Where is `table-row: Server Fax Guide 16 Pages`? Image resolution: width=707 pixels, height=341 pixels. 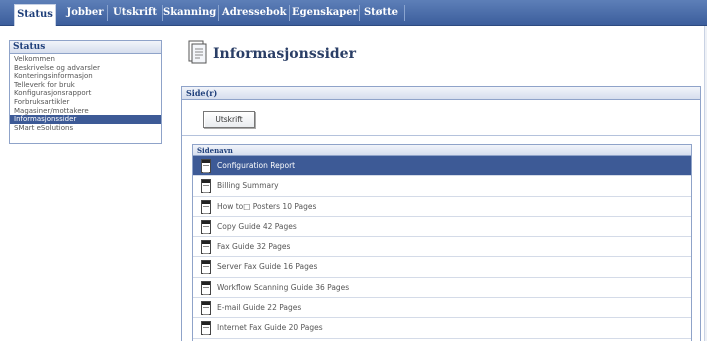 table-row: Server Fax Guide 16 Pages is located at coordinates (442, 267).